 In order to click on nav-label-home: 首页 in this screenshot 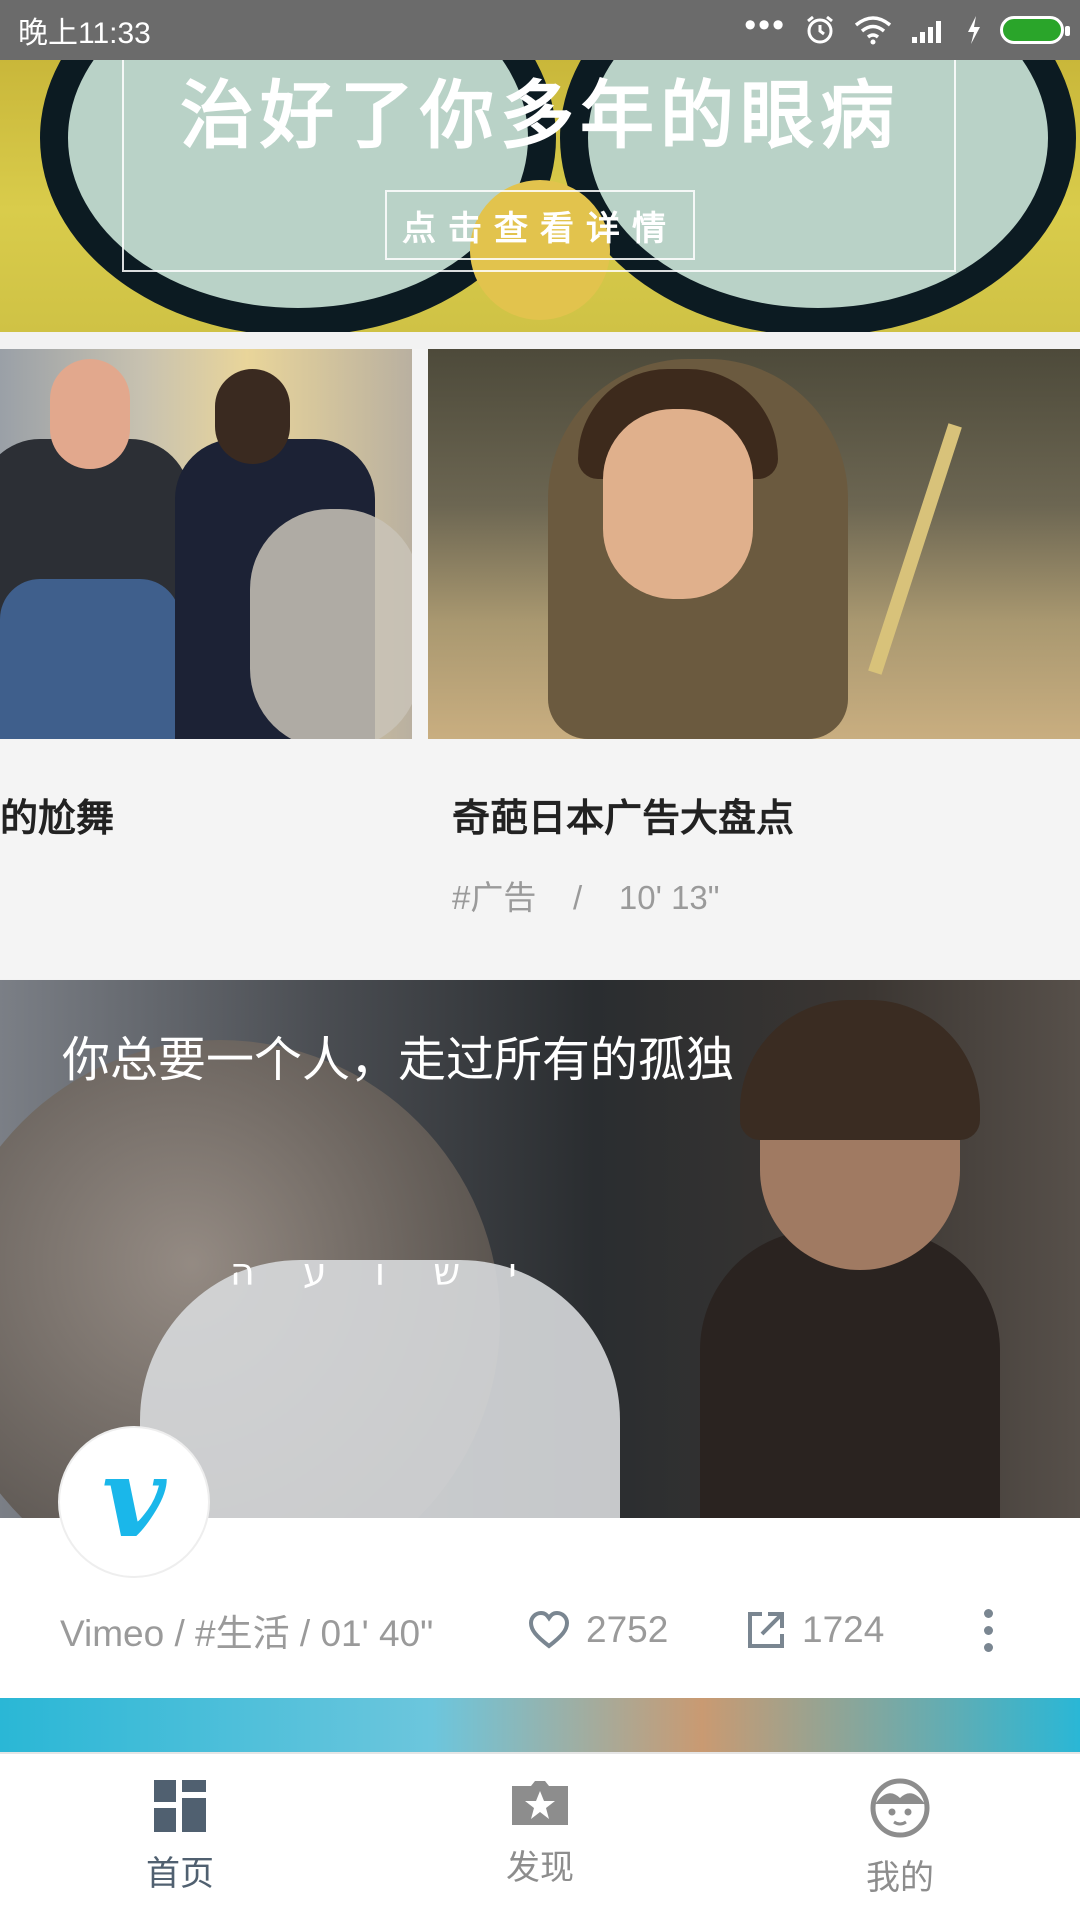, I will do `click(180, 1874)`.